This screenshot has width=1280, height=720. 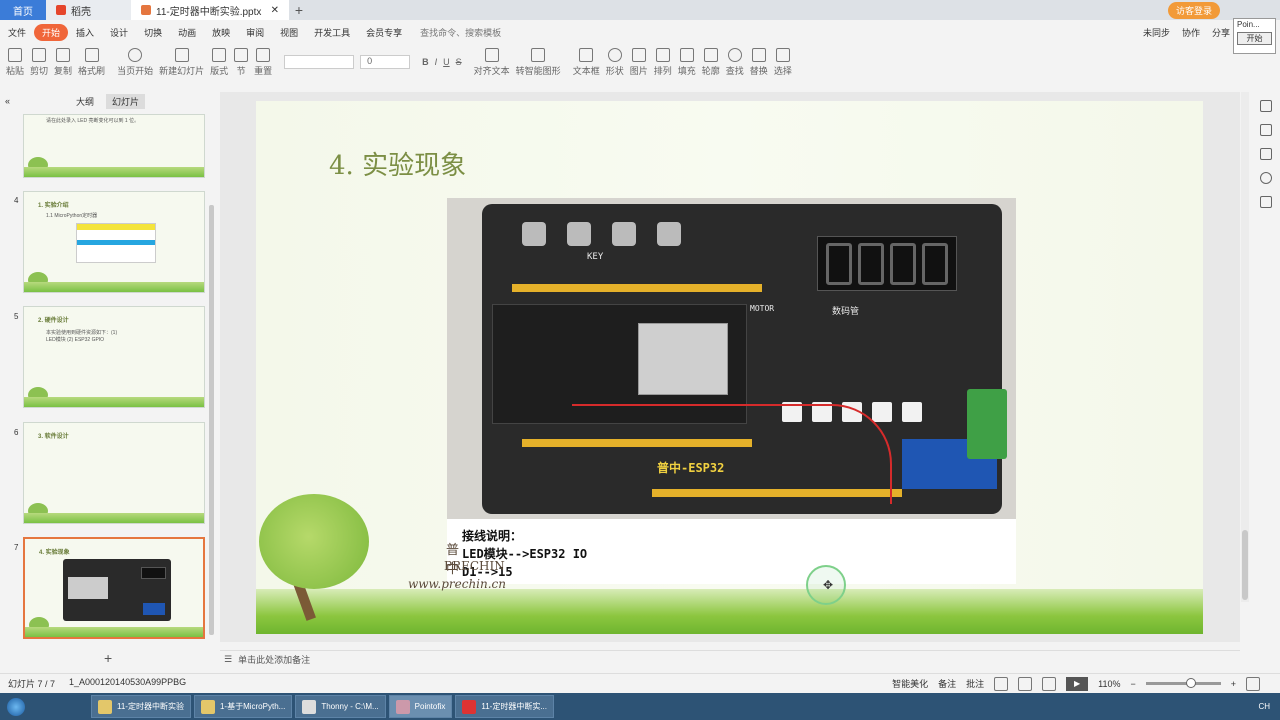 I want to click on login-button: 访客登录, so click(x=1193, y=10).